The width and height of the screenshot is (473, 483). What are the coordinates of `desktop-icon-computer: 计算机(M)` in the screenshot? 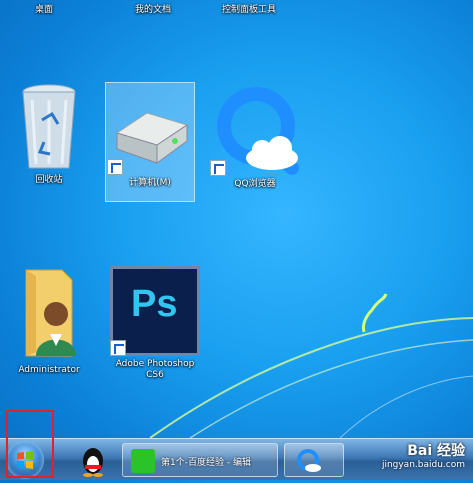 It's located at (150, 142).